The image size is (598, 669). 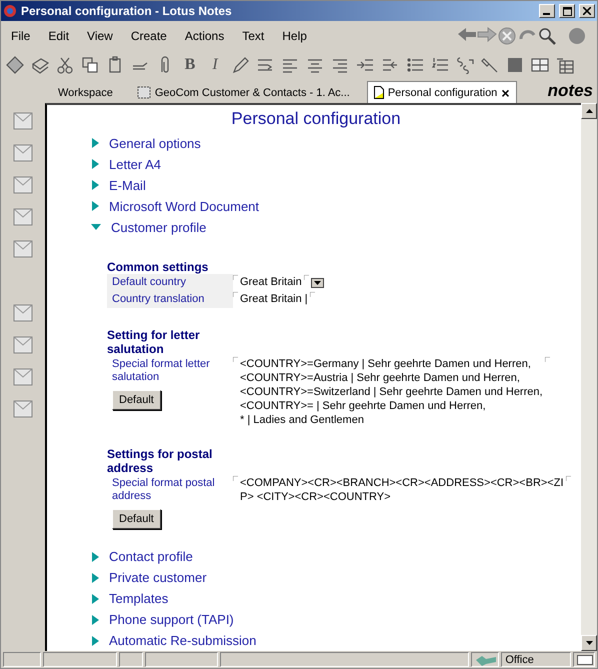 What do you see at coordinates (316, 119) in the screenshot?
I see `page-title: Personal configuration` at bounding box center [316, 119].